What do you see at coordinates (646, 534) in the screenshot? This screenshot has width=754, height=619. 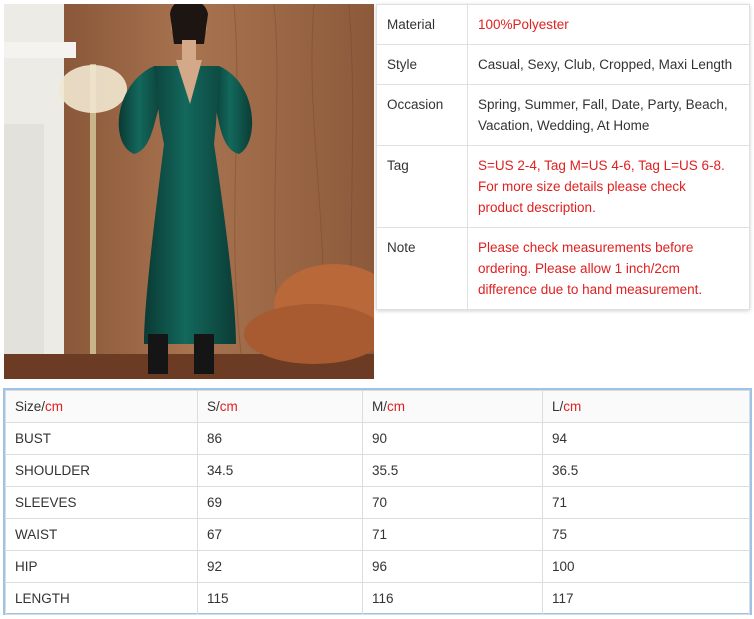 I see `cell-l: 75` at bounding box center [646, 534].